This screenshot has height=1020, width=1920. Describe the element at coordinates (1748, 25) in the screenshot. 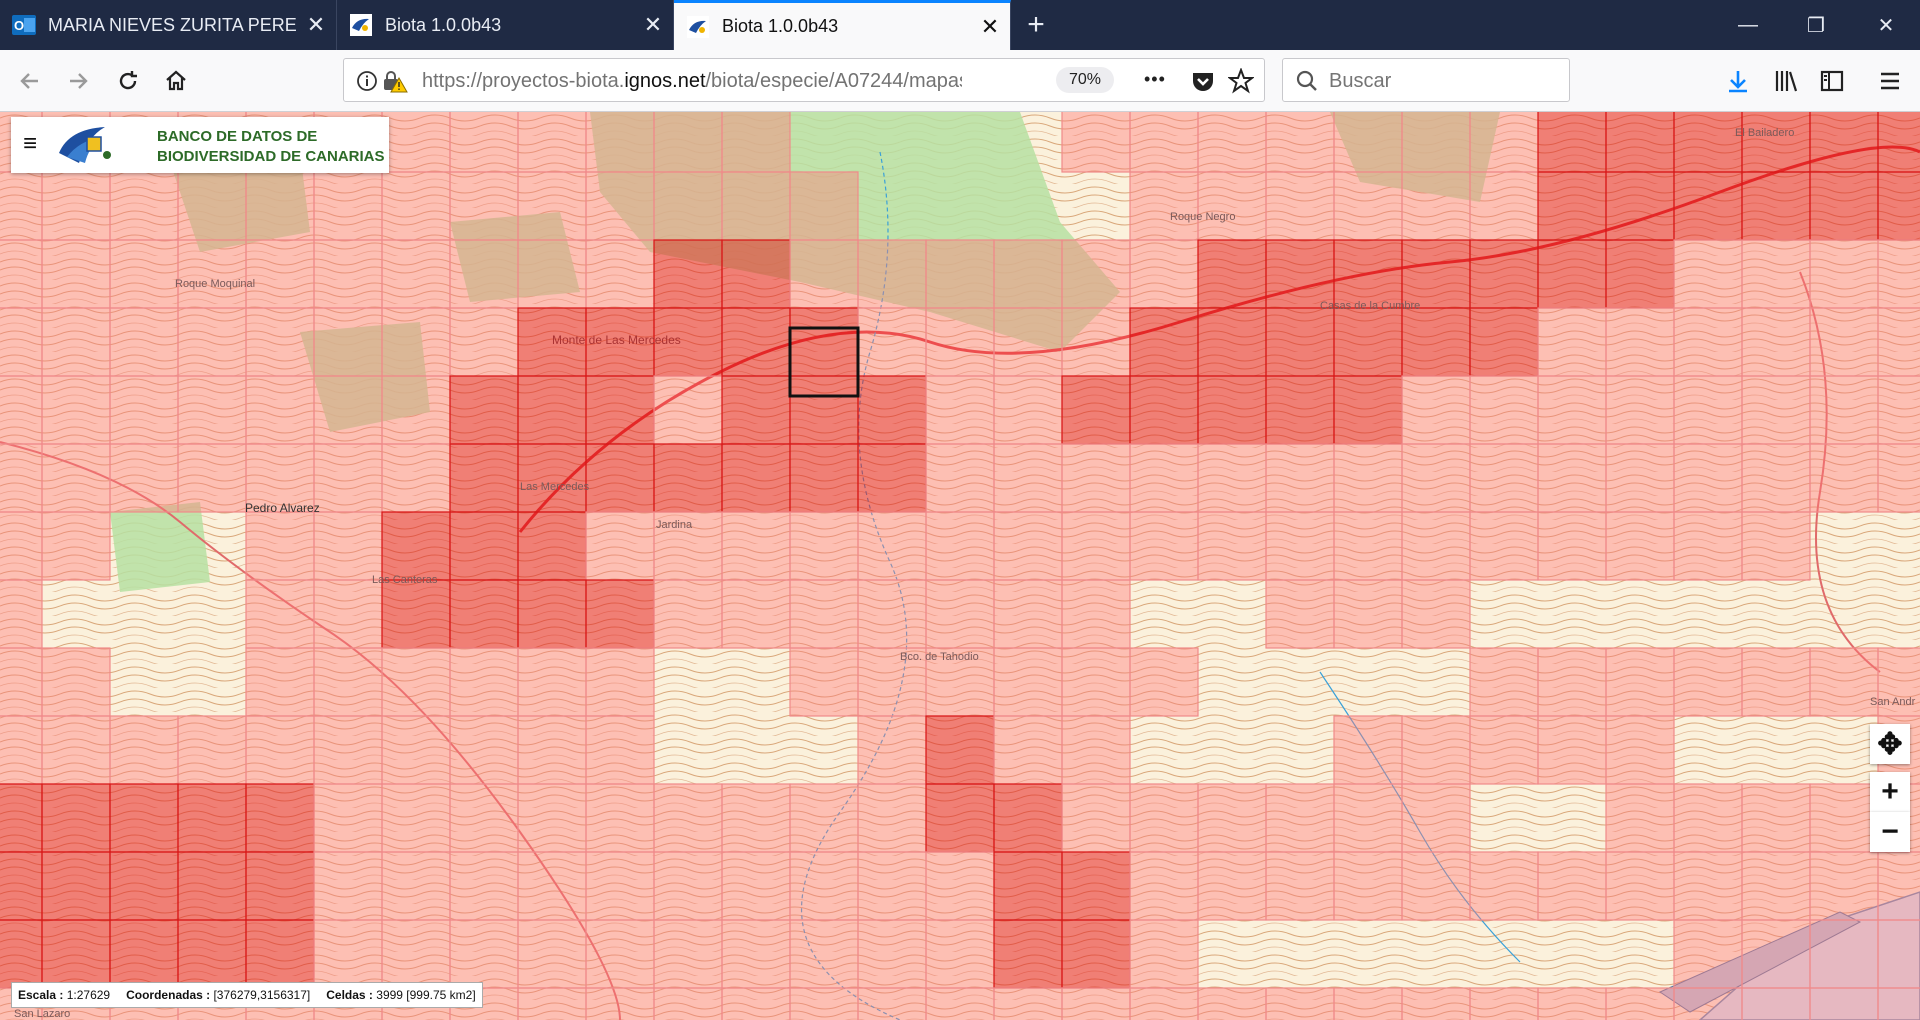

I see `minimize-button: —` at that location.